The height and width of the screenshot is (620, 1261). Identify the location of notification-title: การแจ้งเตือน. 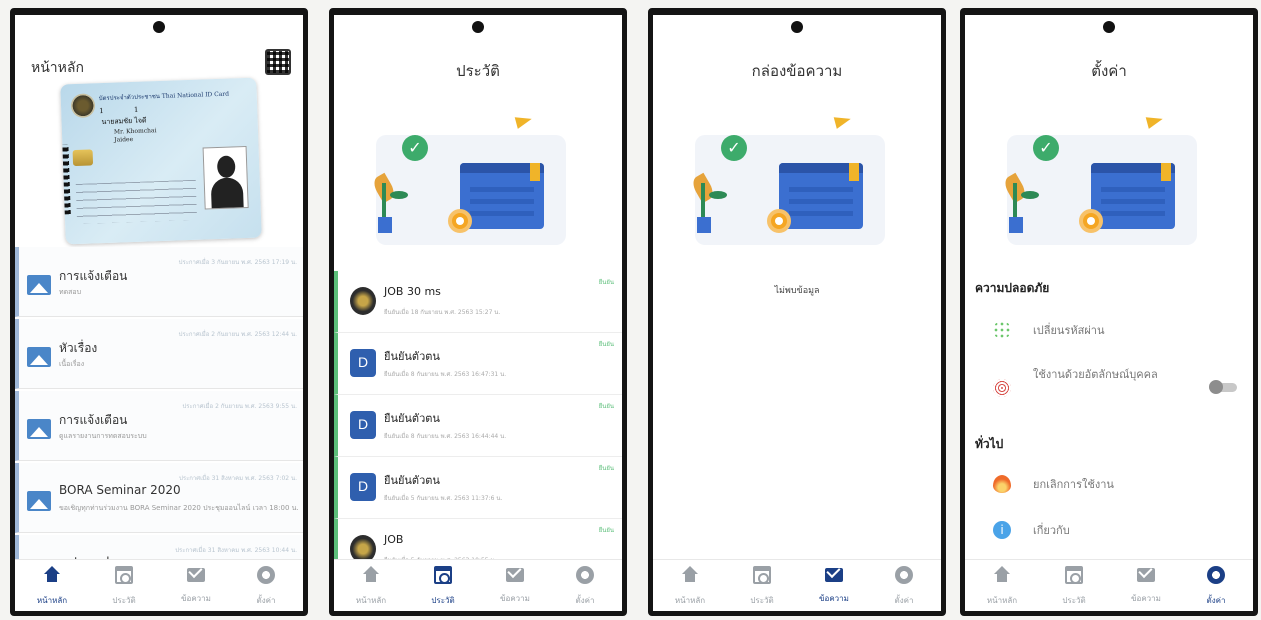
(93, 420).